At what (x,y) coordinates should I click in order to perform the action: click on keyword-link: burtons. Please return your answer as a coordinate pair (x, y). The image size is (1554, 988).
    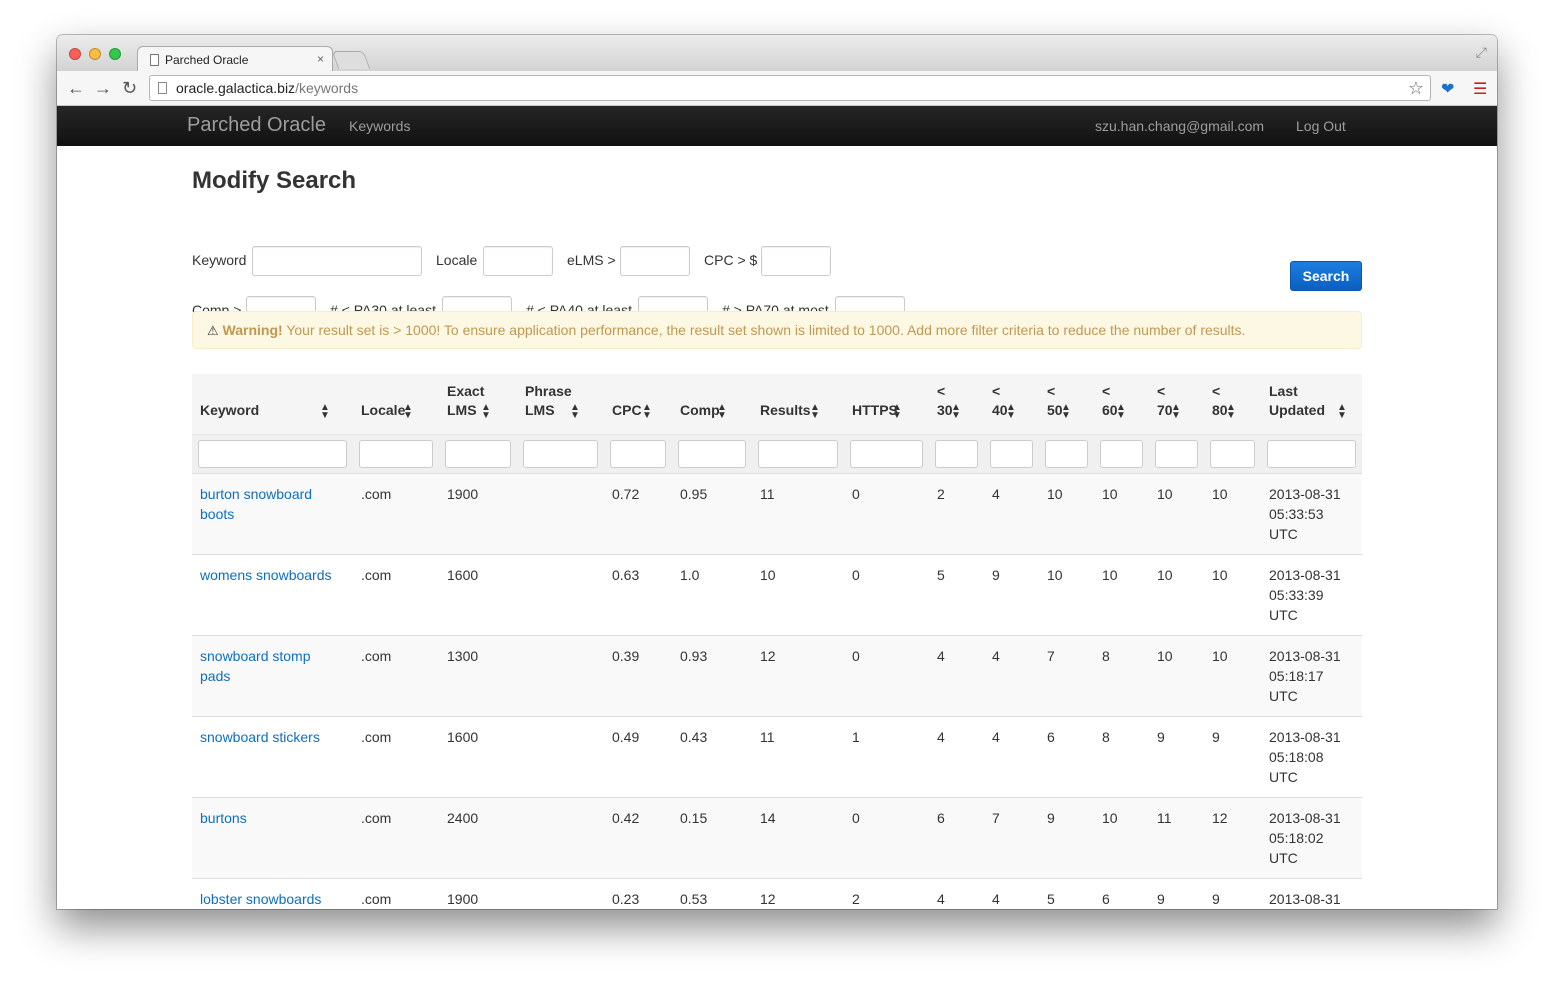
    Looking at the image, I should click on (223, 818).